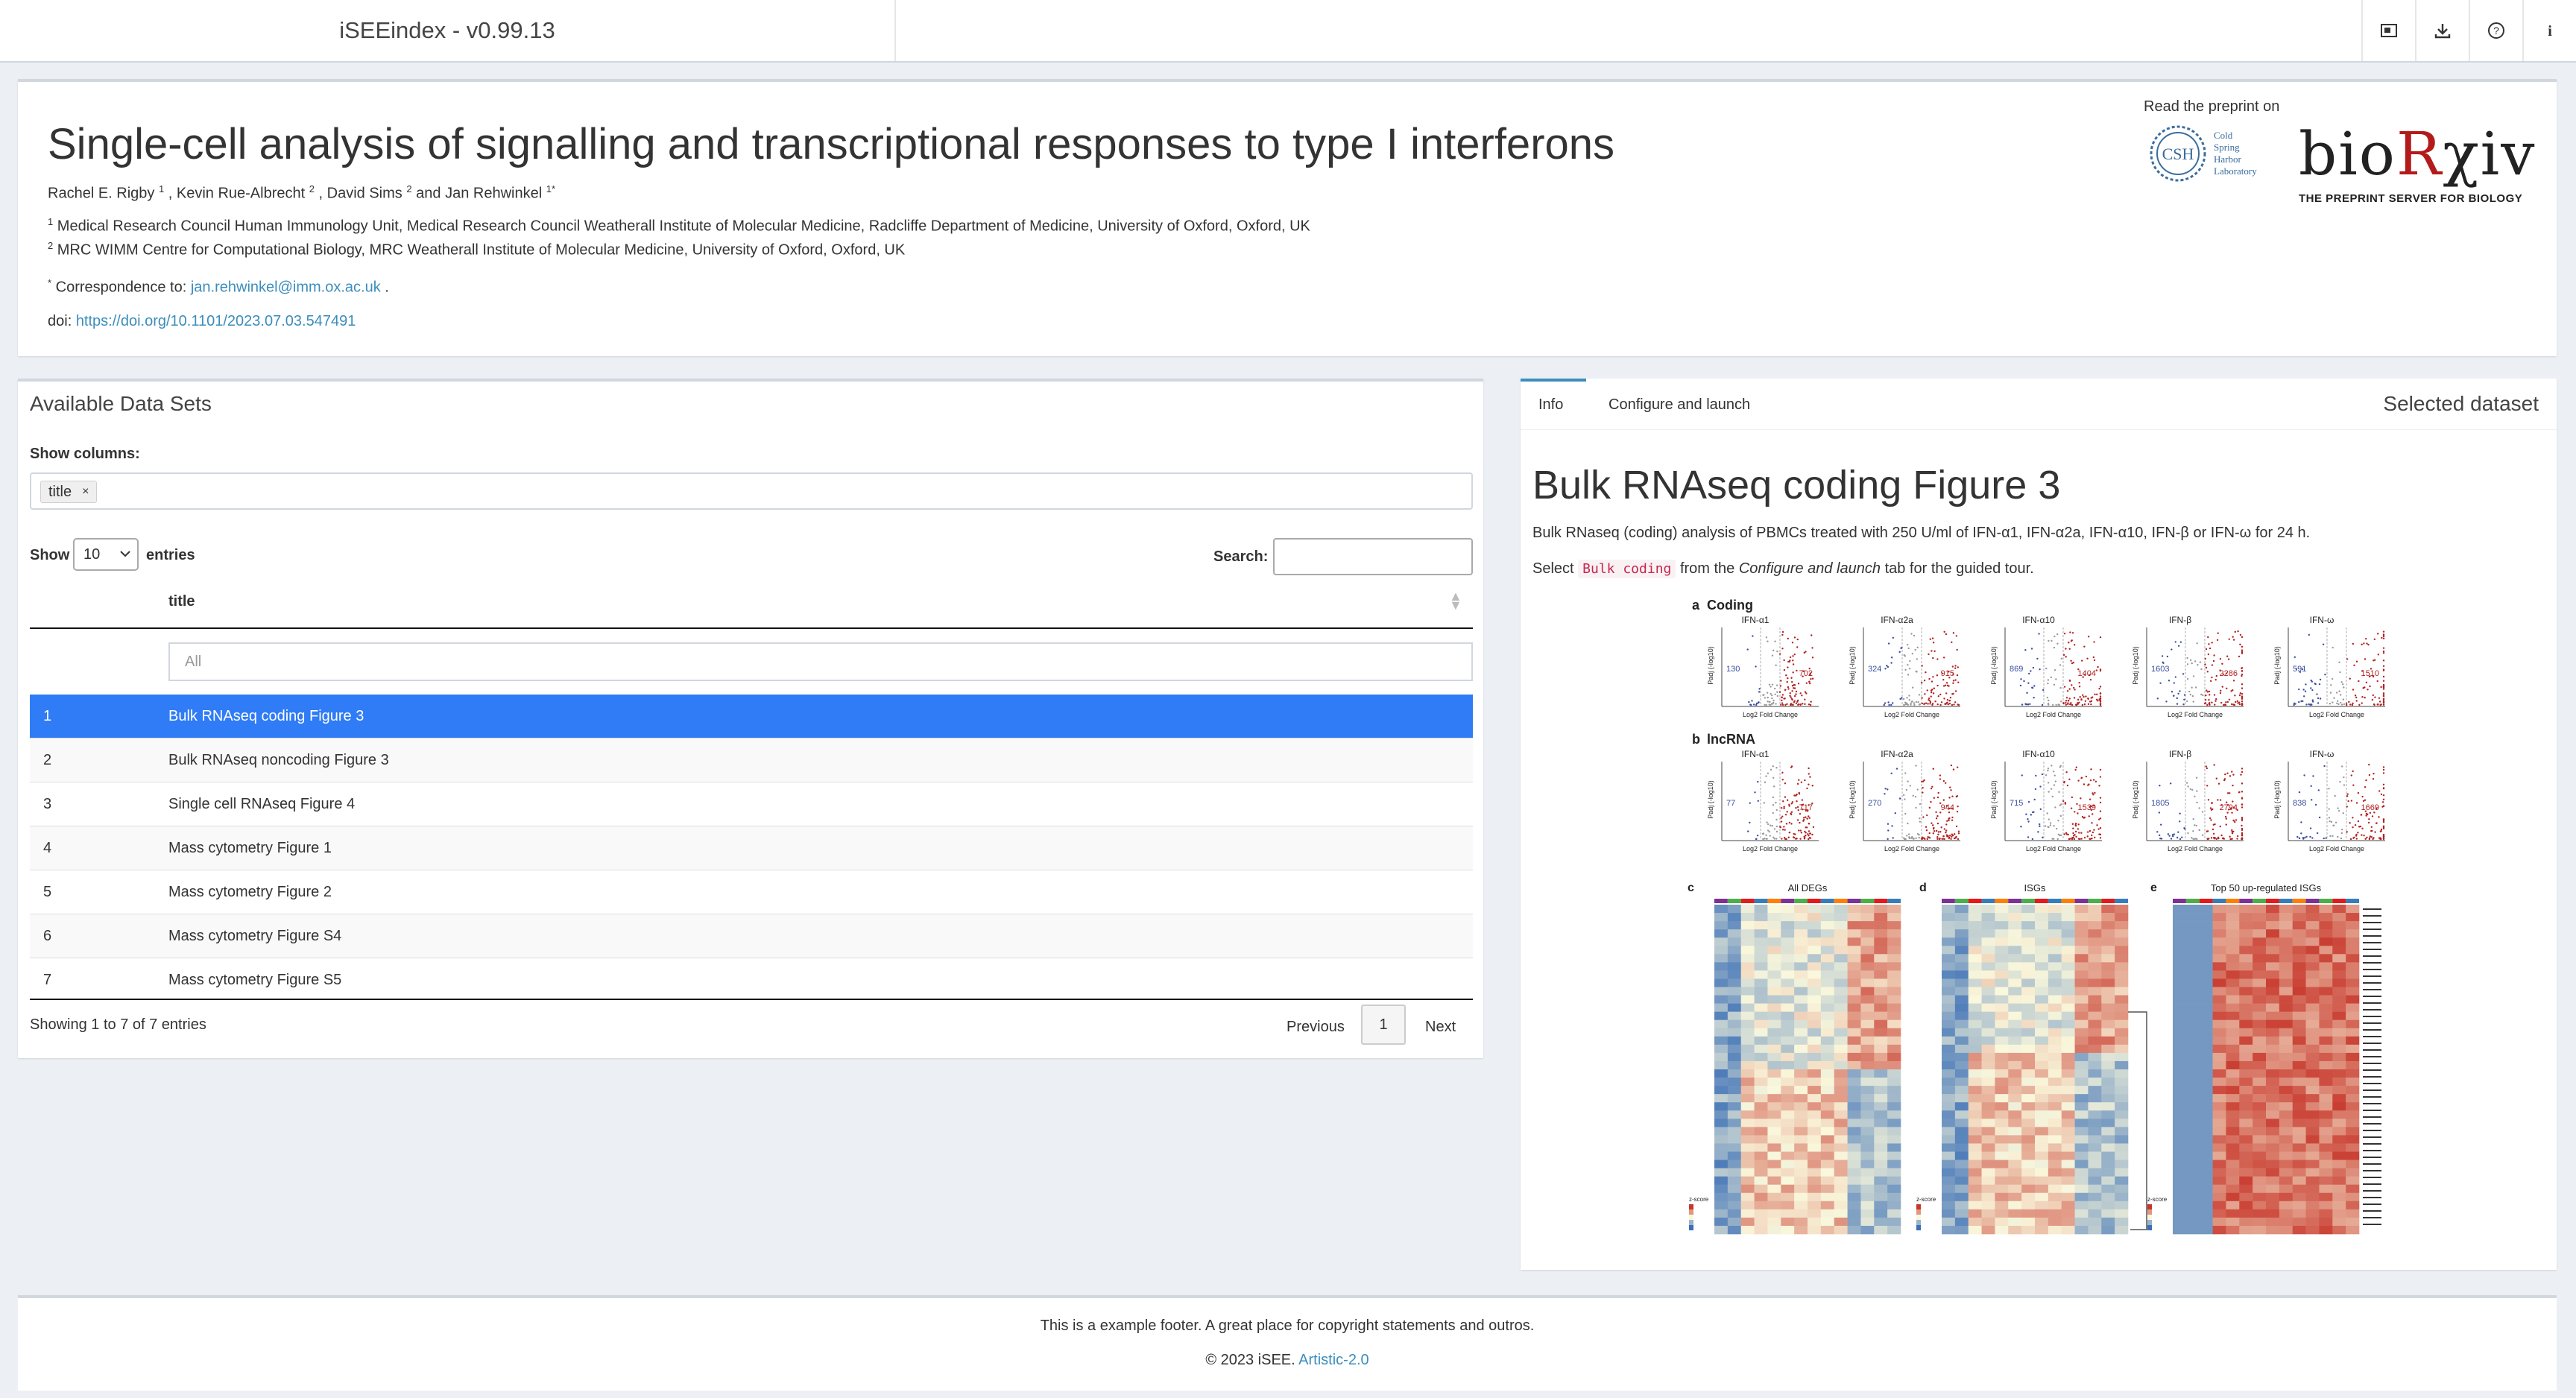  Describe the element at coordinates (1440, 1027) in the screenshot. I see `next-button: Next` at that location.